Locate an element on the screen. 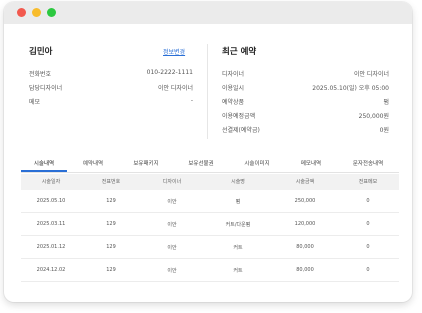 The height and width of the screenshot is (313, 422). cell-date: 2025.03.11 is located at coordinates (51, 224).